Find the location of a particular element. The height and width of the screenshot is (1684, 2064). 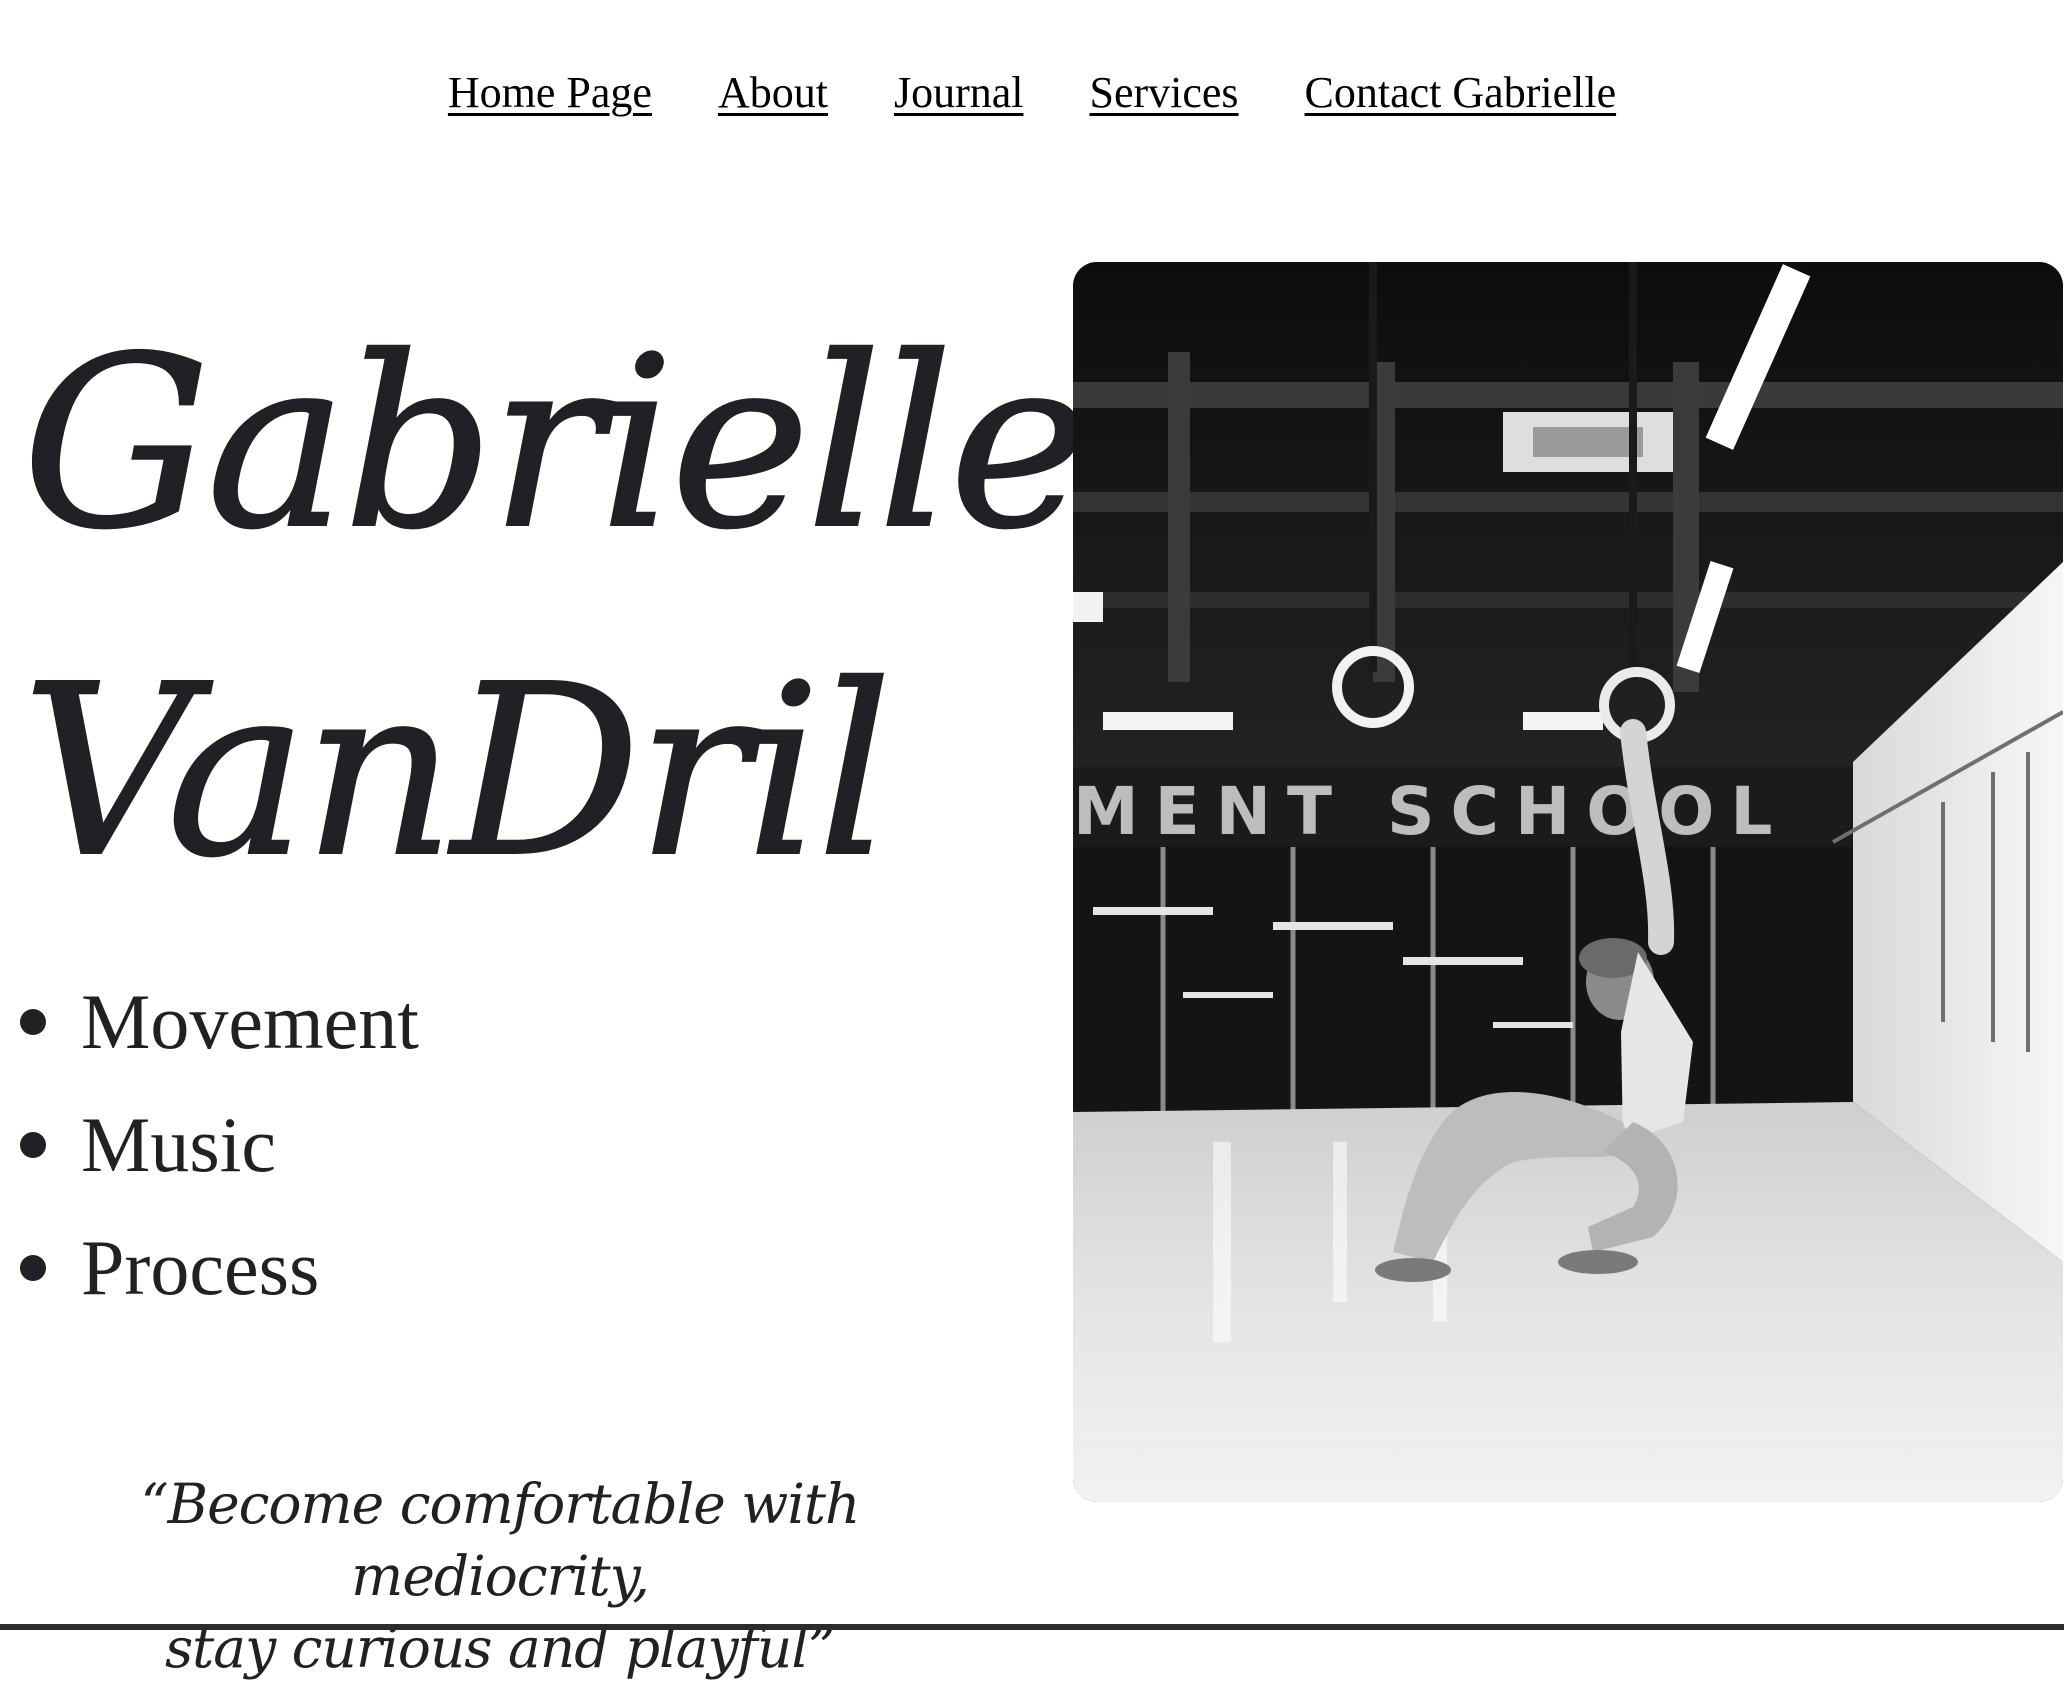

list-item: Movement is located at coordinates (219, 1021).